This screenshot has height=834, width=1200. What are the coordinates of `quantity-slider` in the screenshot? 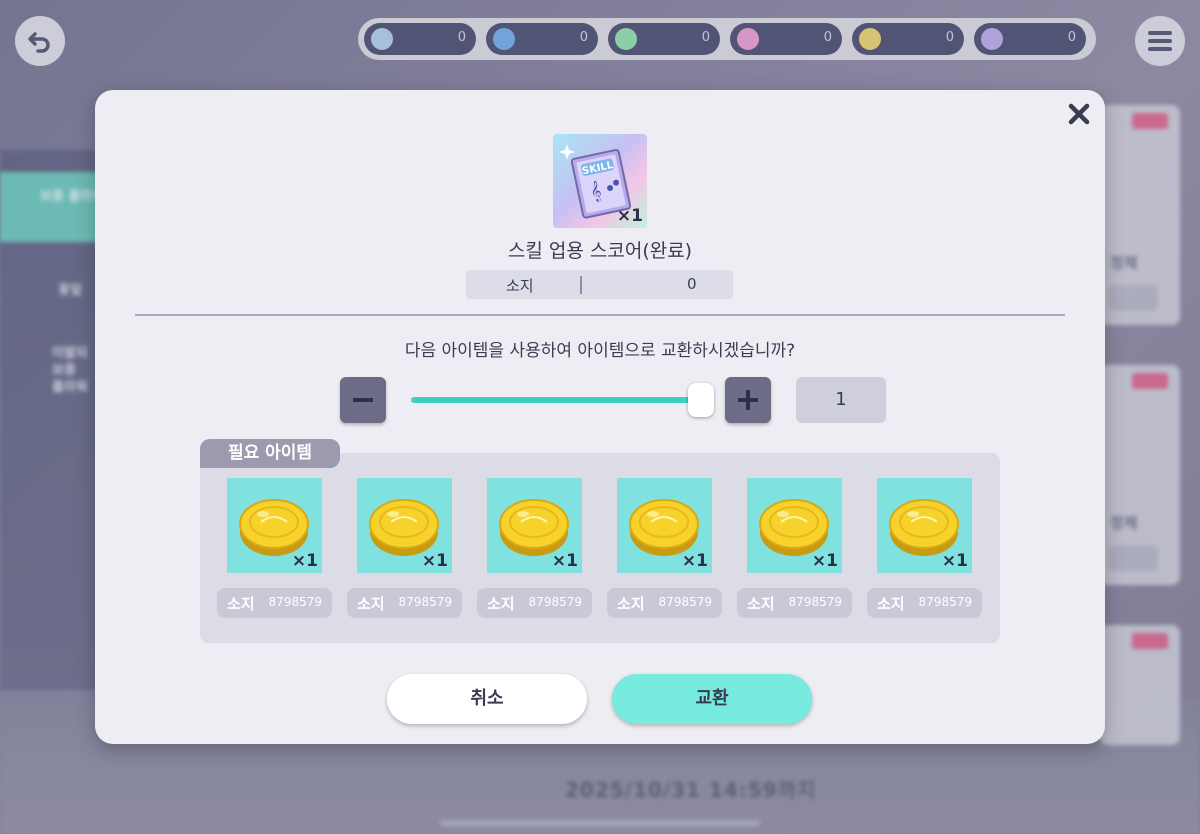 It's located at (556, 400).